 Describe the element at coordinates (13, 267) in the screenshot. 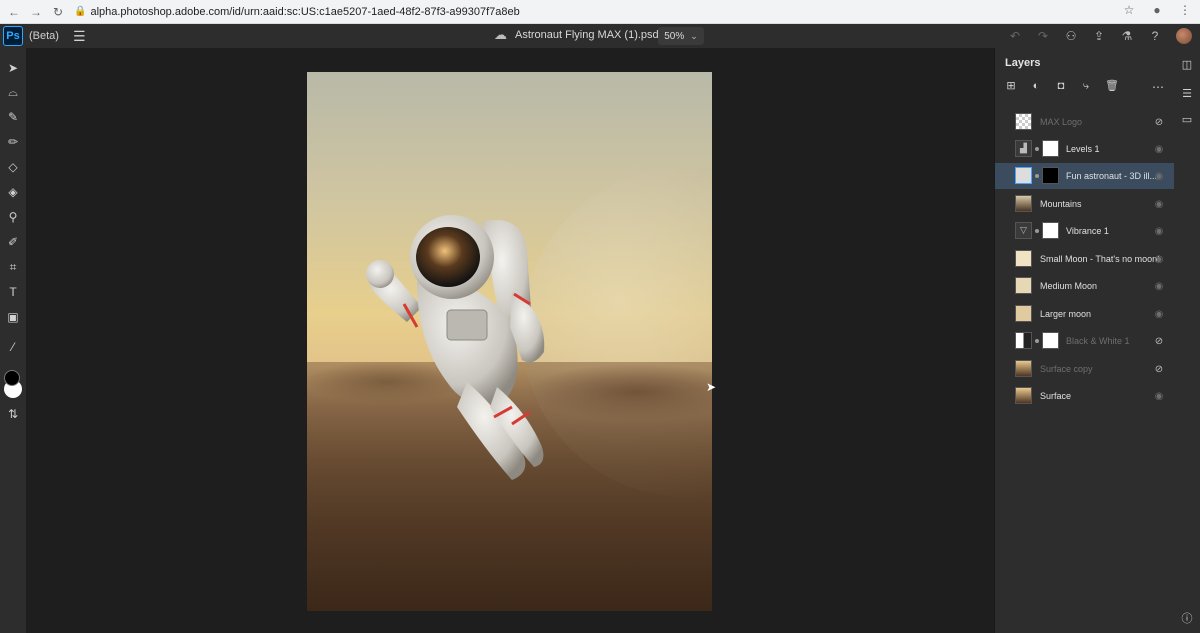

I see `crop-tool-icon: ⌗` at that location.